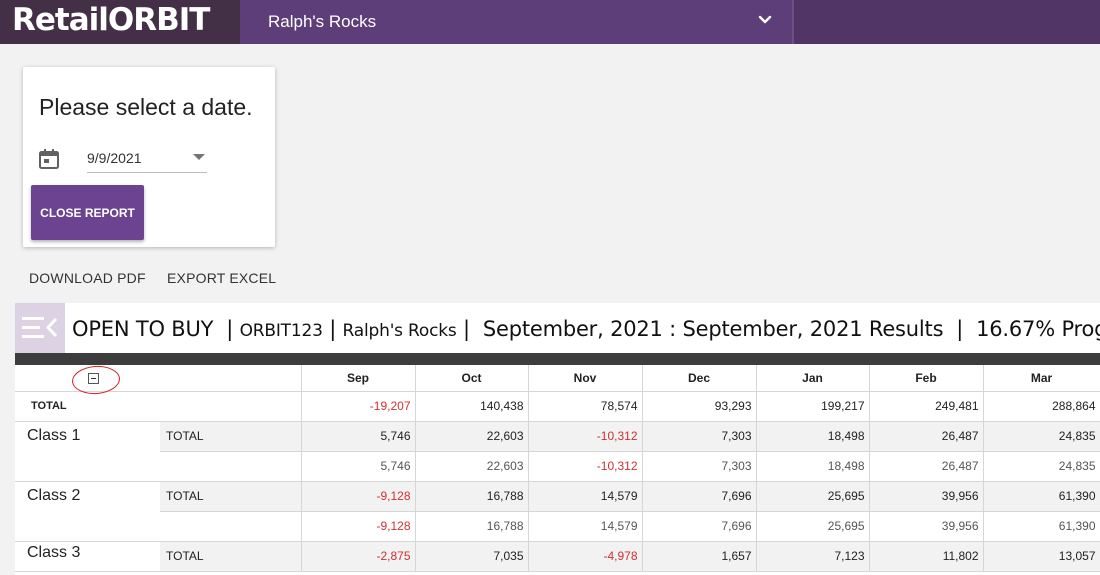  I want to click on class-label: Class 1, so click(87, 451).